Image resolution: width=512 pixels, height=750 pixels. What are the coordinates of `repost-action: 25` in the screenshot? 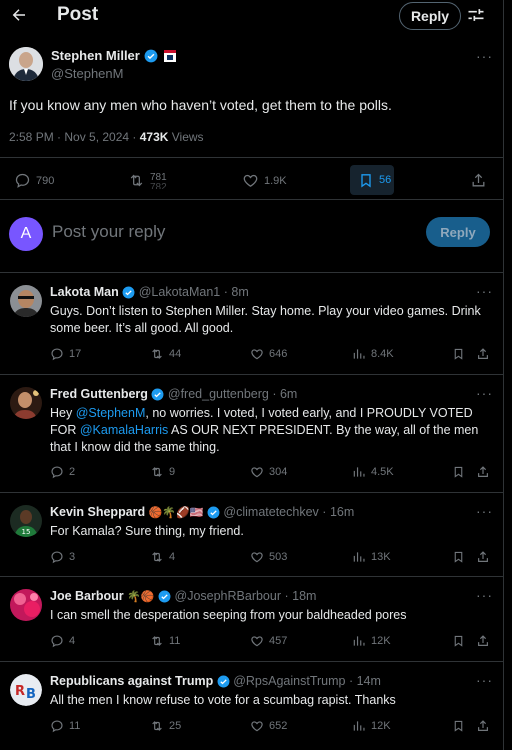 It's located at (165, 726).